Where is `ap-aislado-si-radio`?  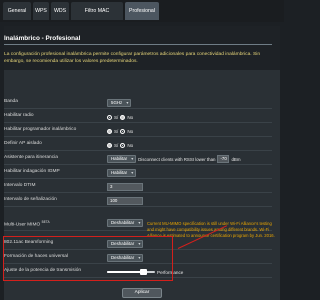 ap-aislado-si-radio is located at coordinates (109, 145).